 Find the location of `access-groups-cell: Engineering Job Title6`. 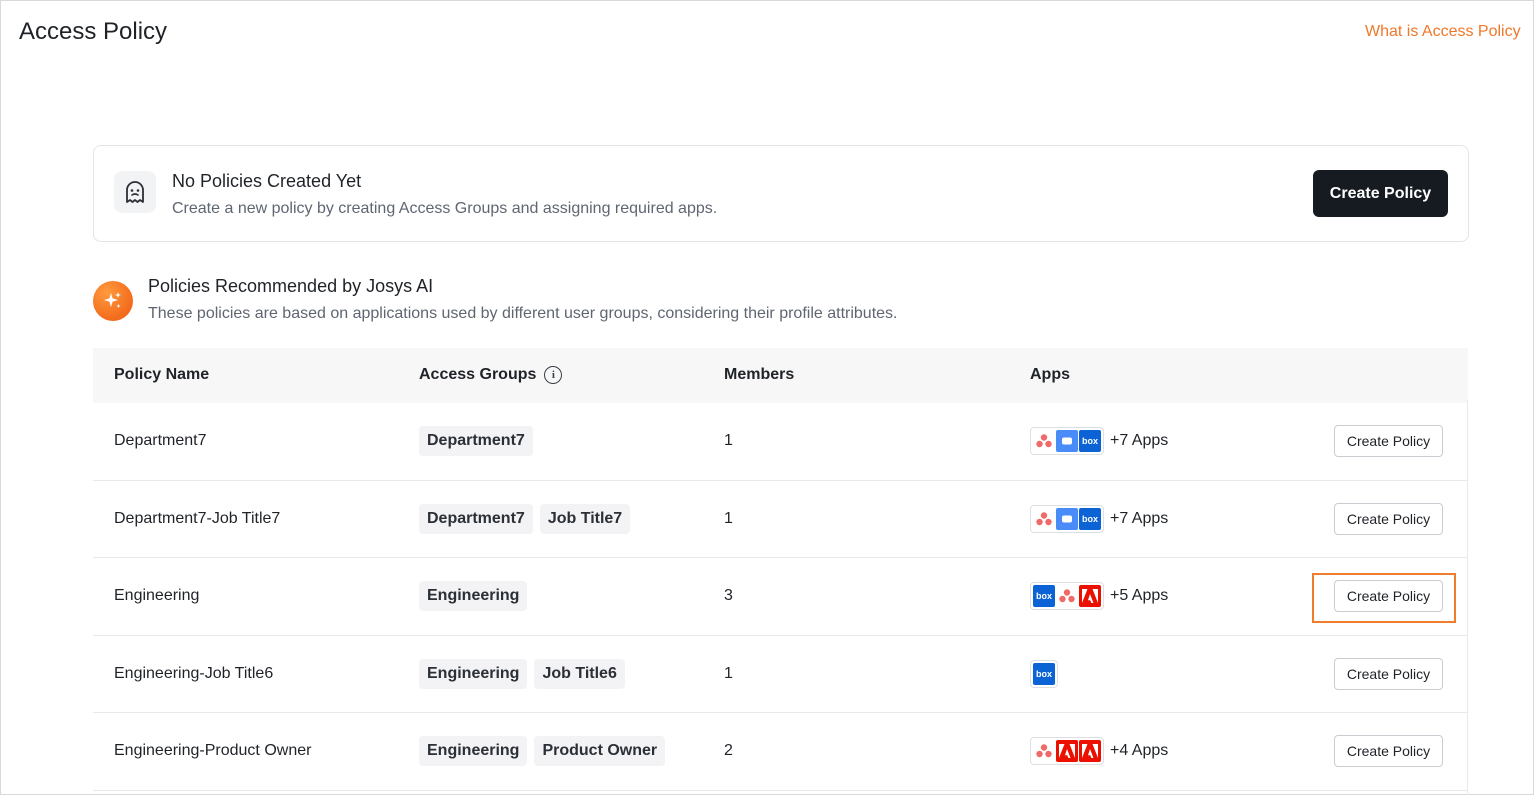

access-groups-cell: Engineering Job Title6 is located at coordinates (522, 674).